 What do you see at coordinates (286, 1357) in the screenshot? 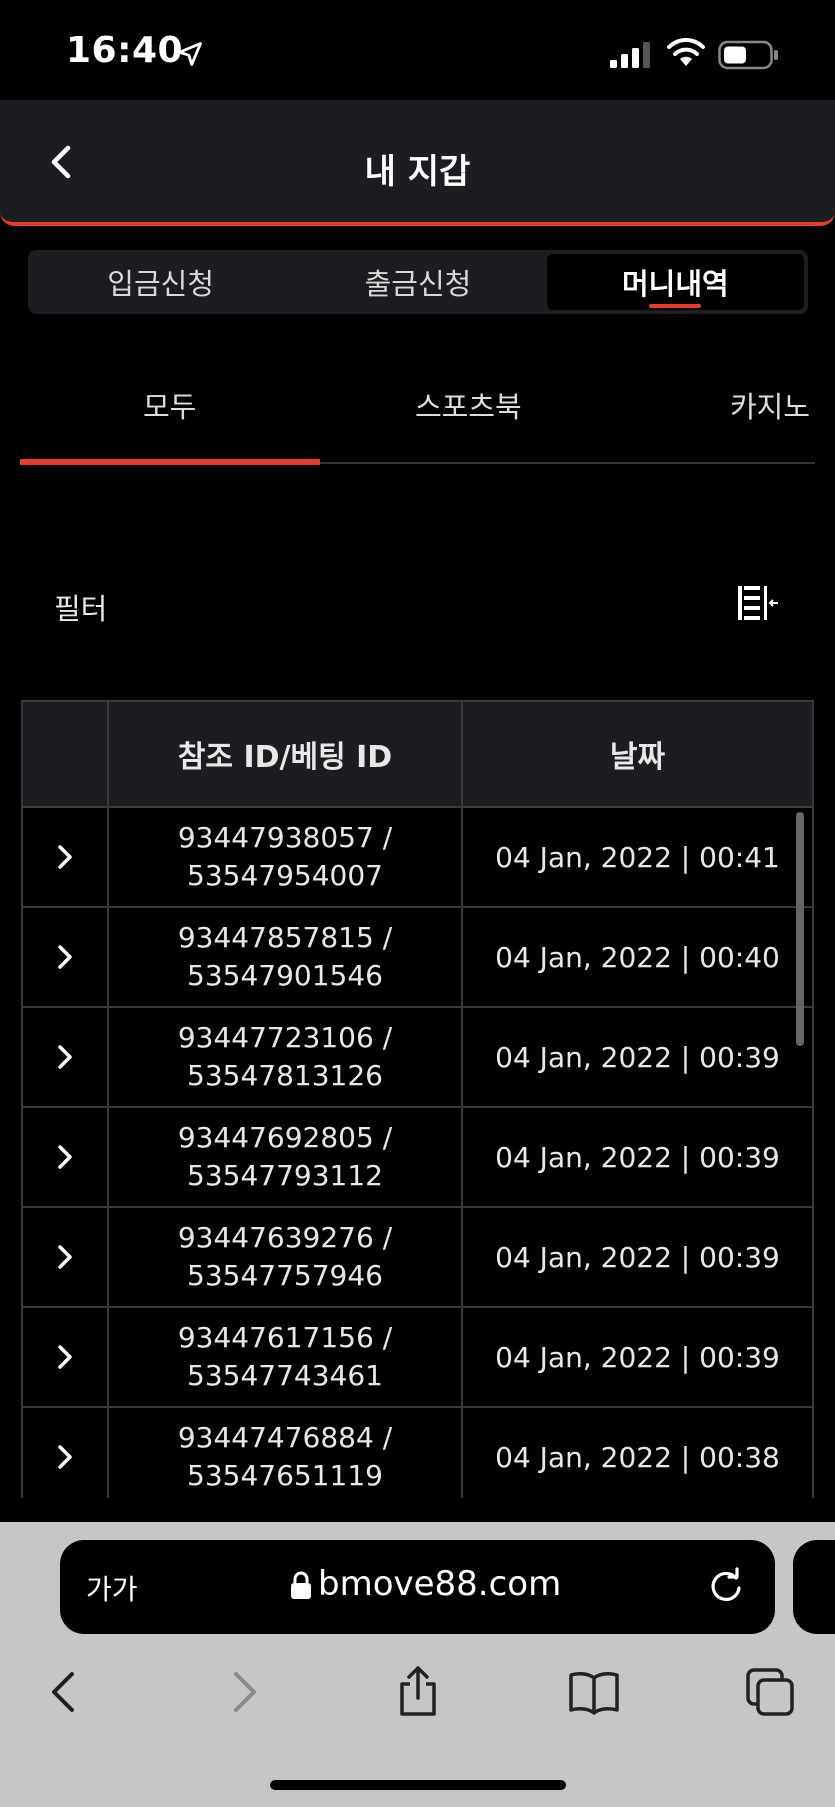
I see `reference-id-cell: 93447617156 / 53547743461` at bounding box center [286, 1357].